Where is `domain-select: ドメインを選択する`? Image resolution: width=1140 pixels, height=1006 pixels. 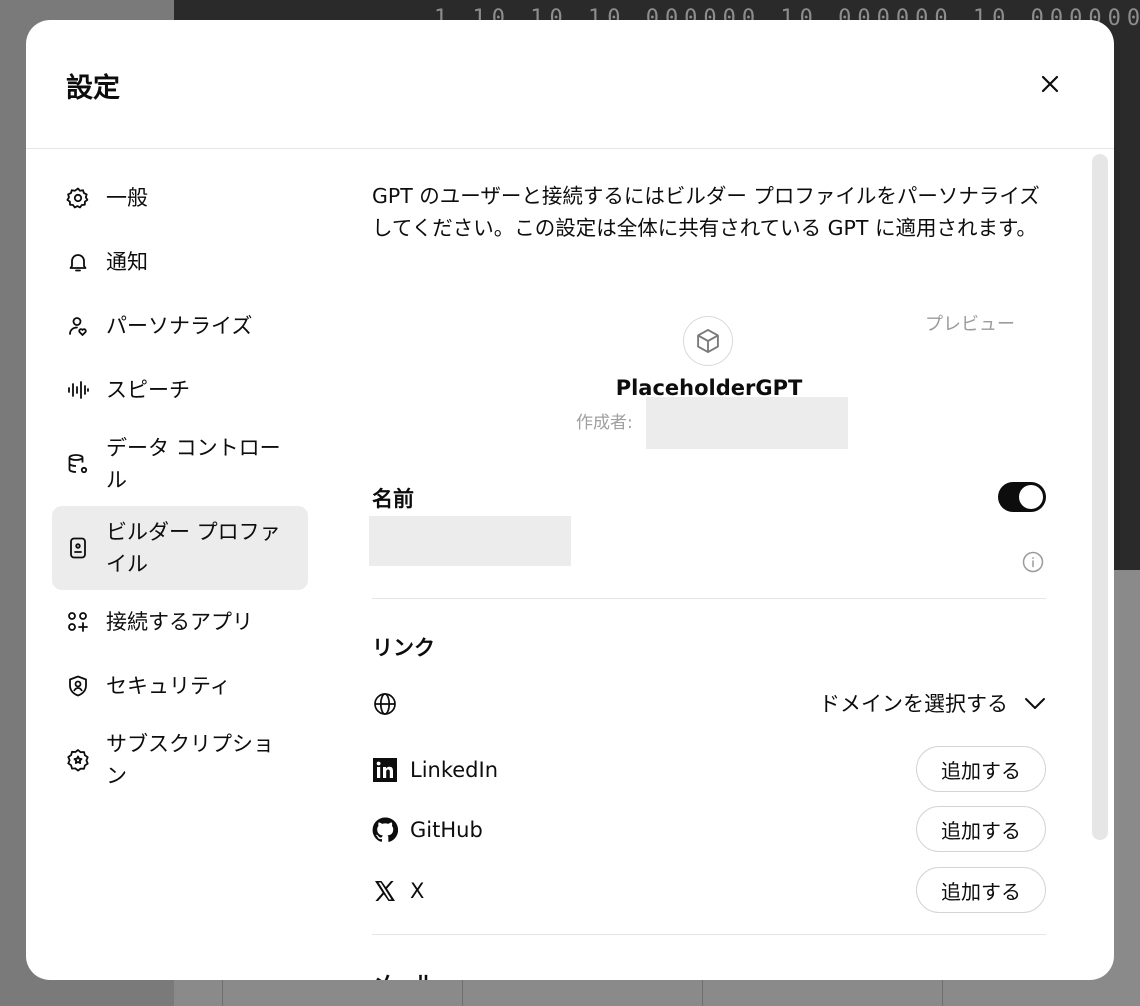 domain-select: ドメインを選択する is located at coordinates (932, 703).